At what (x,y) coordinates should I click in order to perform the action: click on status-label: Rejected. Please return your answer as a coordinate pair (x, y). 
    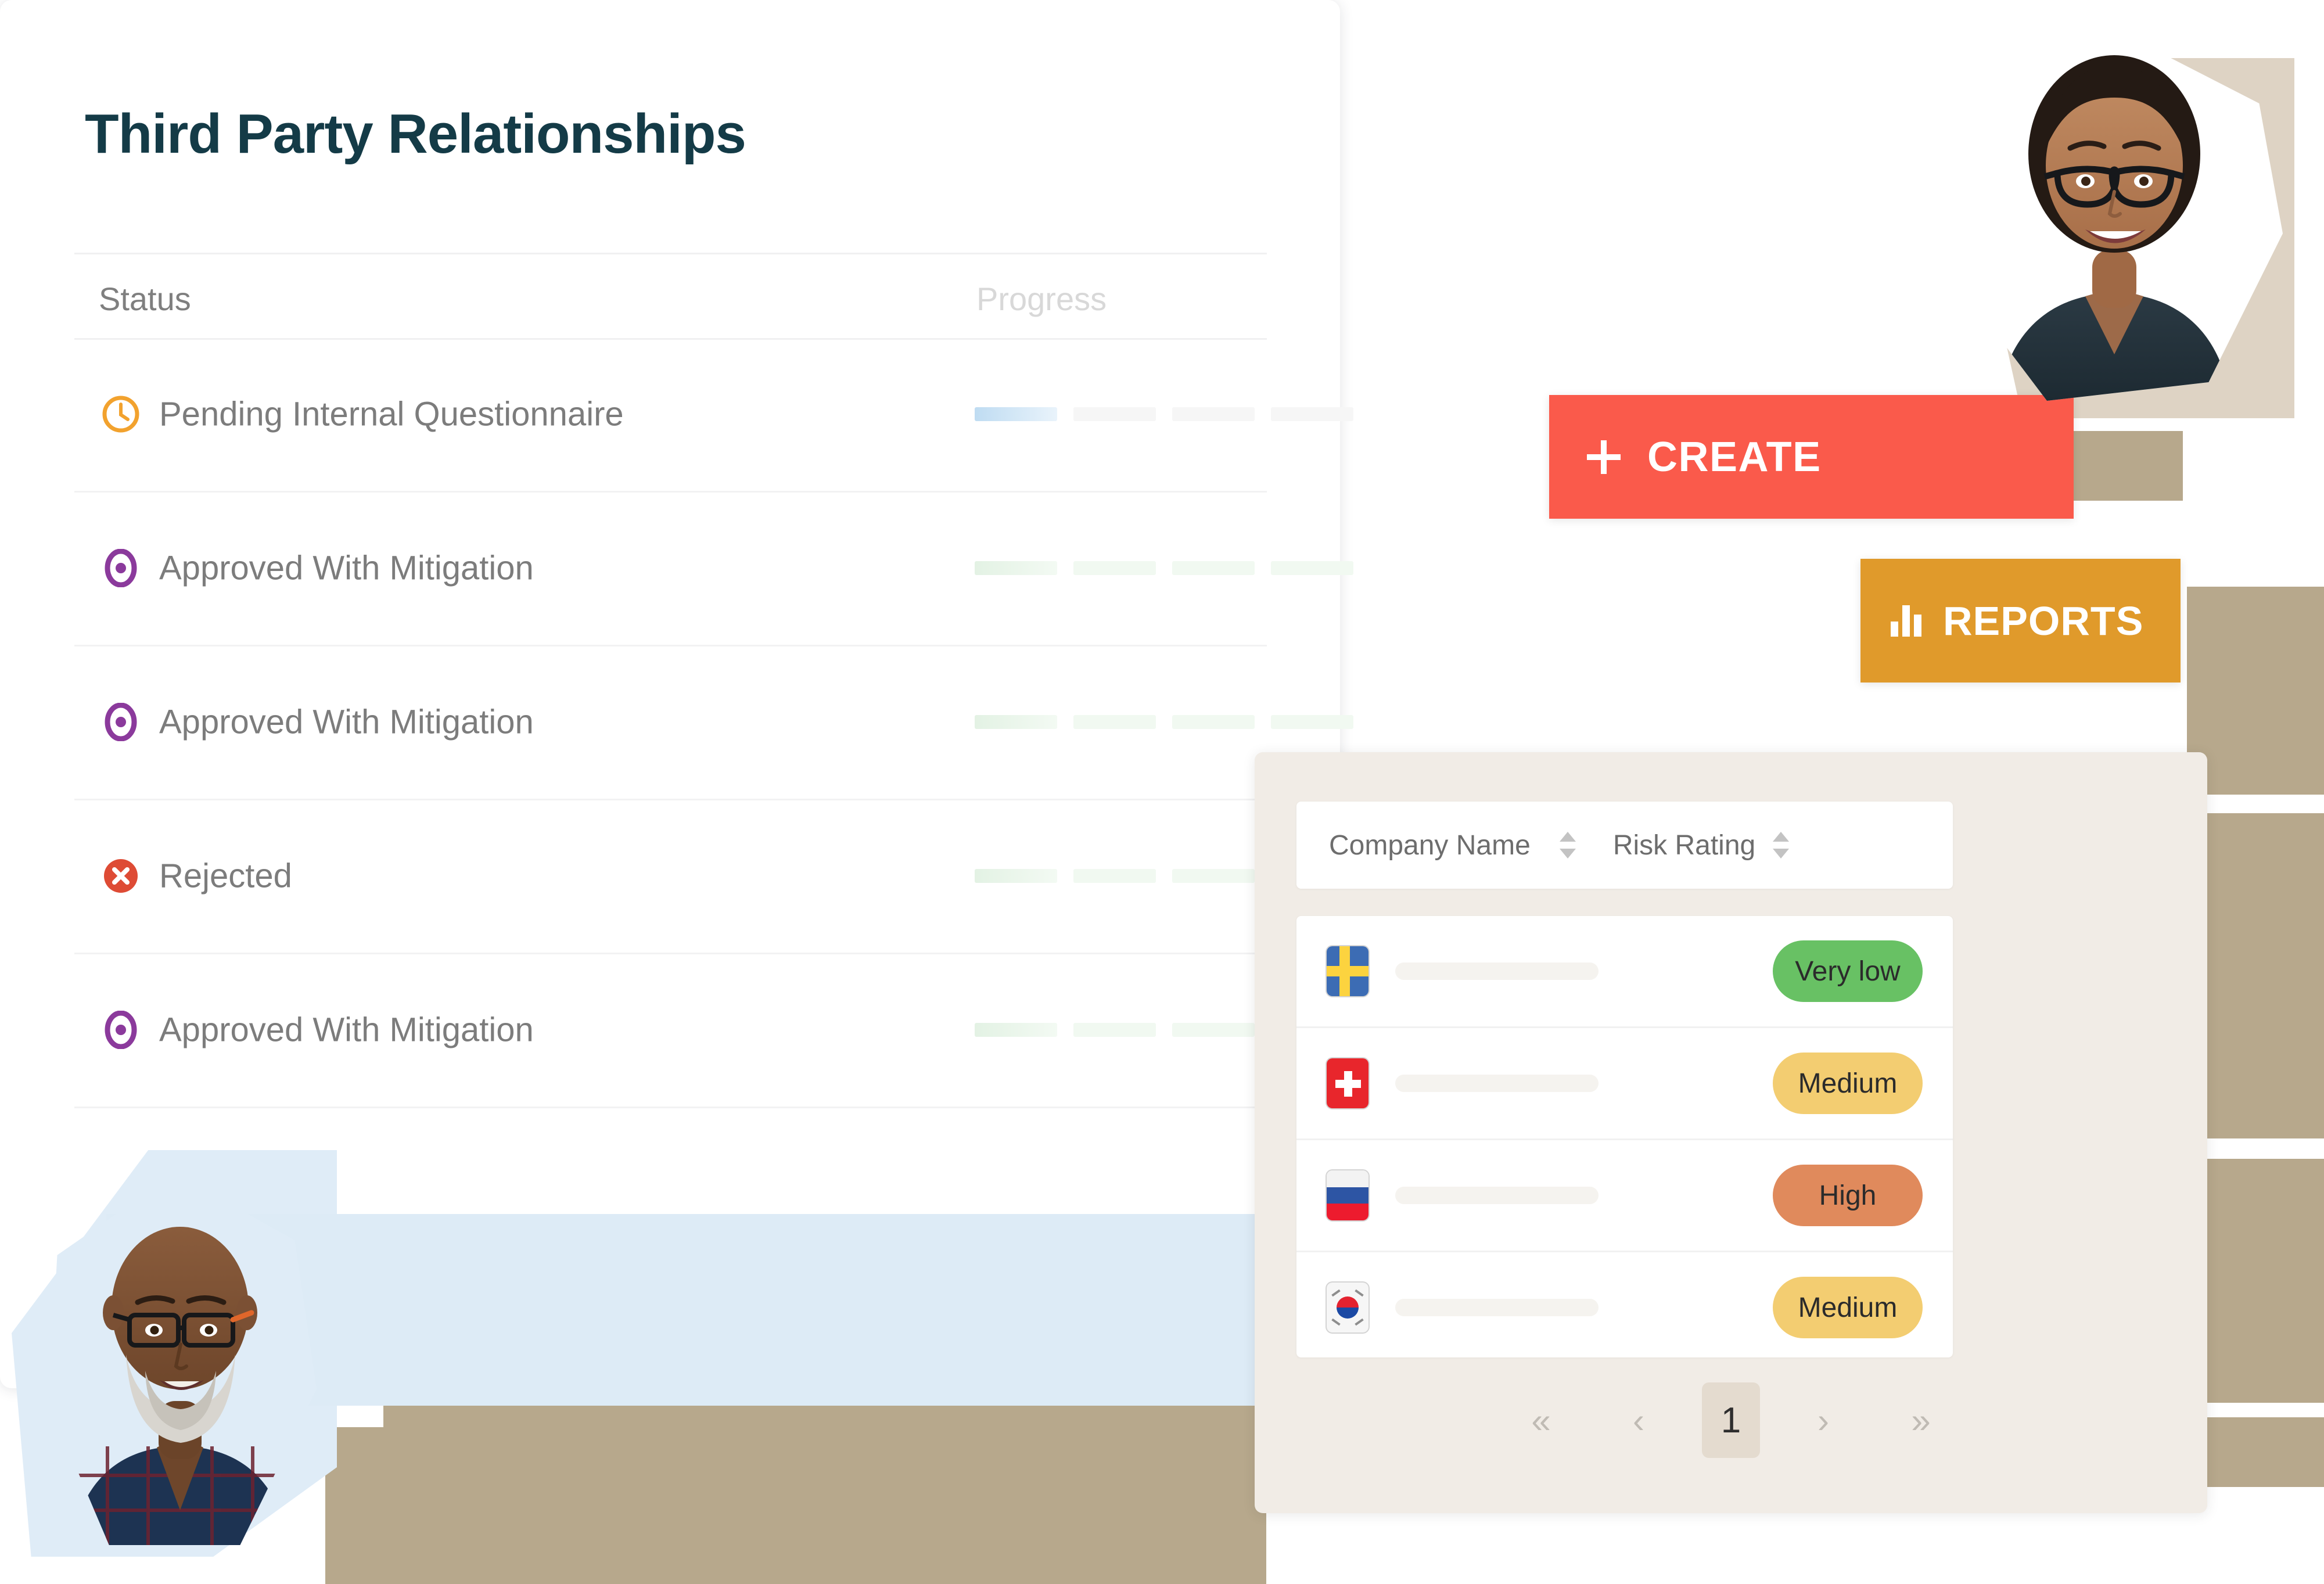
    Looking at the image, I should click on (225, 876).